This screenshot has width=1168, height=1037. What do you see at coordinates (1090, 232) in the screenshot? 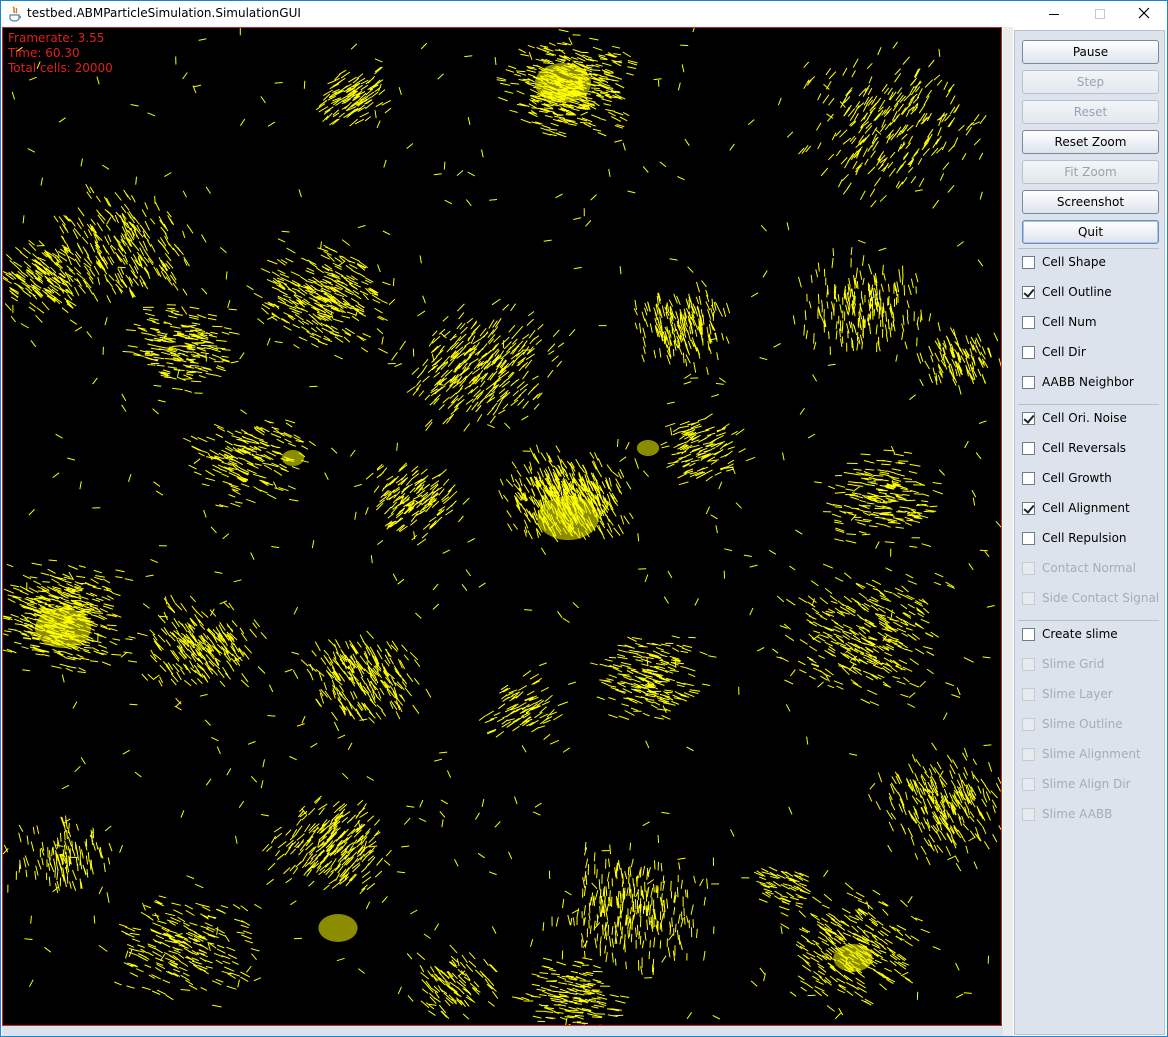
I see `quit-button: Quit` at bounding box center [1090, 232].